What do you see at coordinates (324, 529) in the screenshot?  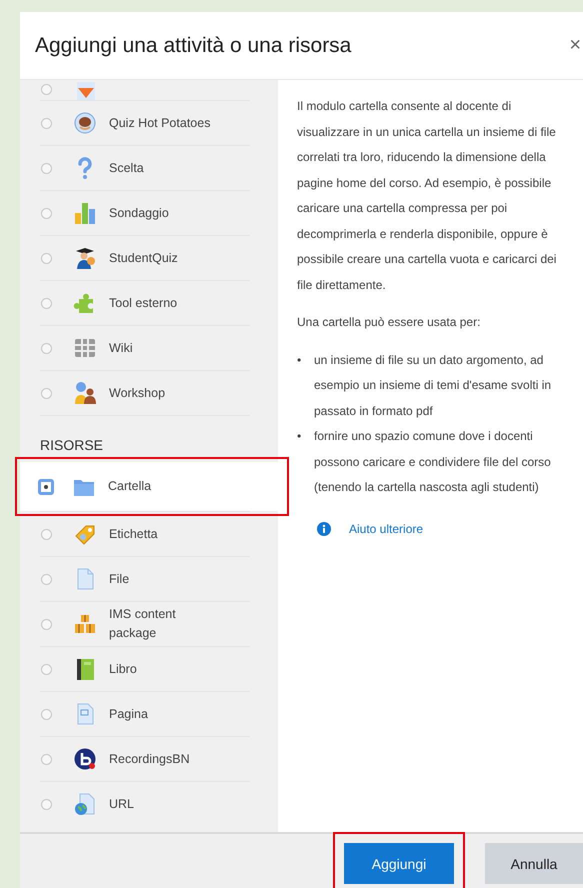 I see `info-icon` at bounding box center [324, 529].